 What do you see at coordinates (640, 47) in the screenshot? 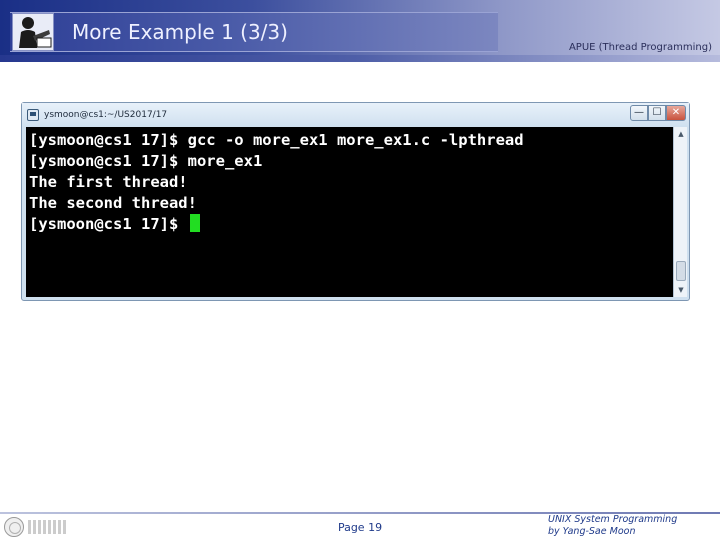
I see `course-label: APUE (Thread Programming)` at bounding box center [640, 47].